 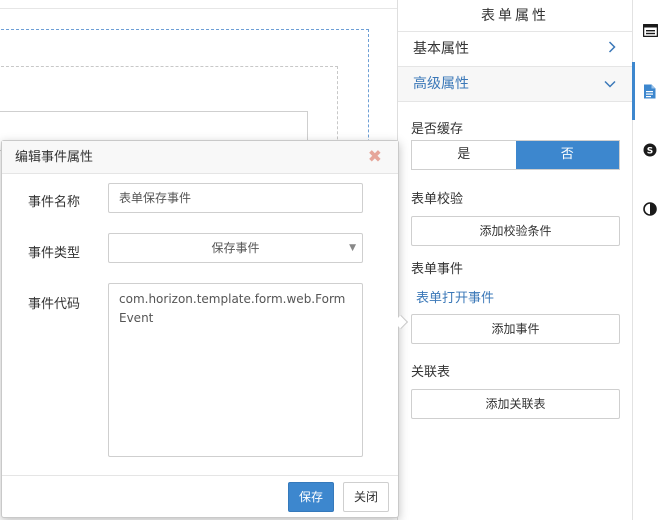 What do you see at coordinates (650, 209) in the screenshot?
I see `contrast-icon` at bounding box center [650, 209].